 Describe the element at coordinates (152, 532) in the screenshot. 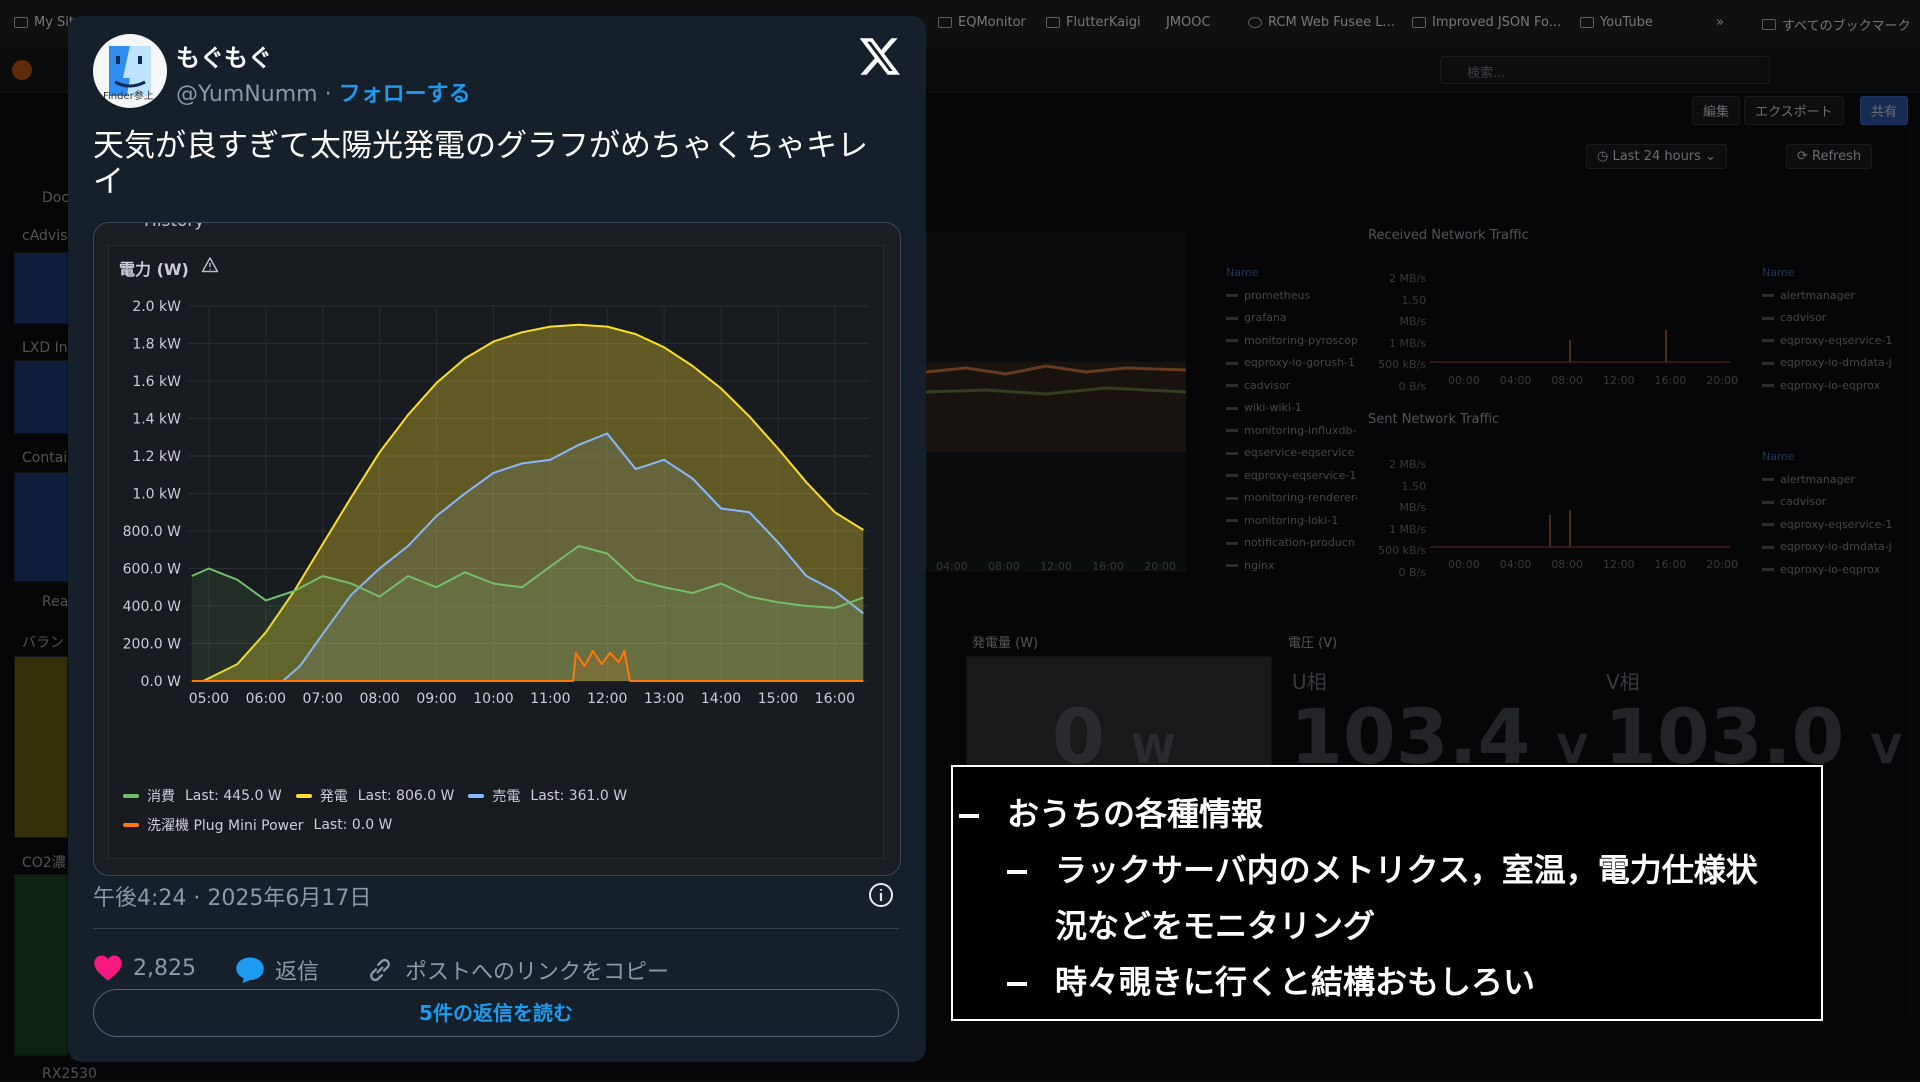

I see `y-tick-label: 800.0 W` at that location.